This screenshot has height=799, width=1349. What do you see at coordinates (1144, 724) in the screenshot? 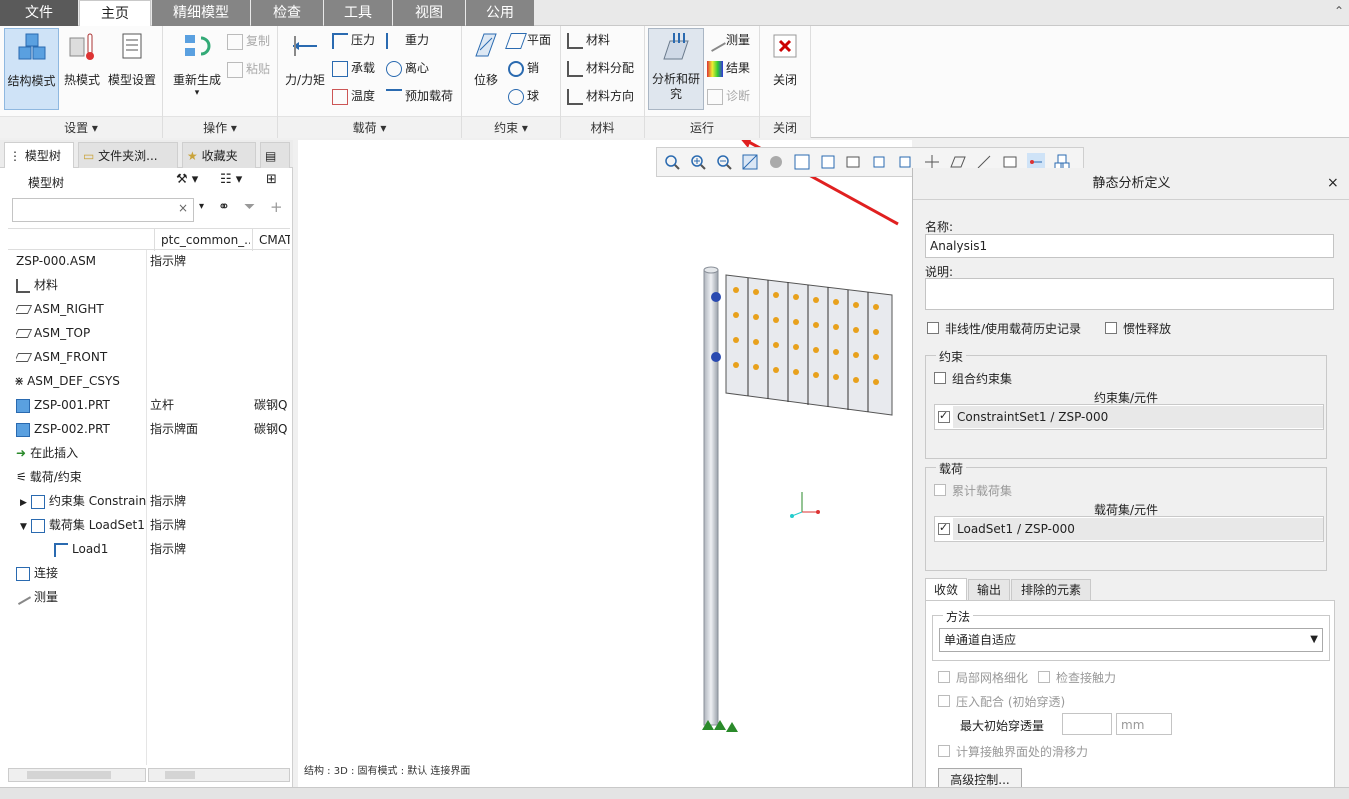
I see `max-penetration-unit: mm` at bounding box center [1144, 724].